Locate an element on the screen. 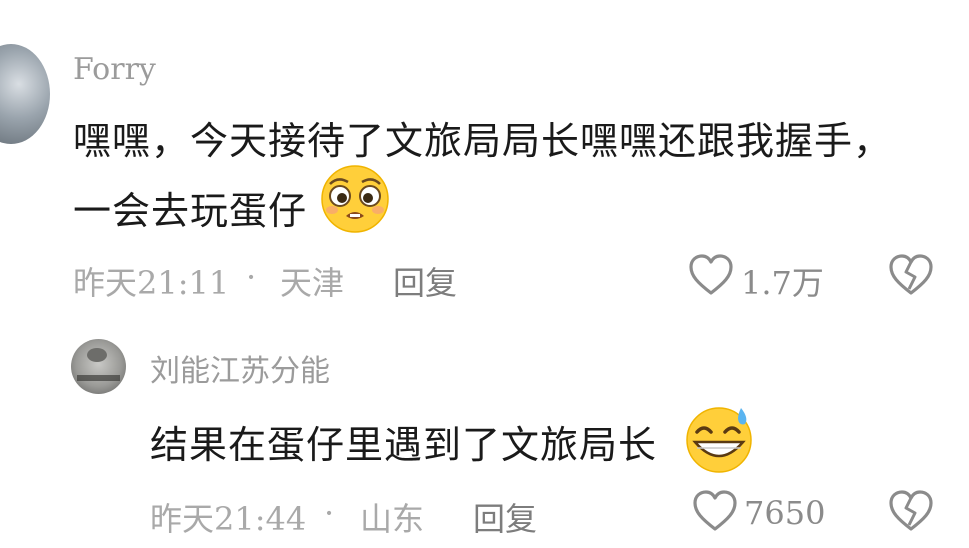 The height and width of the screenshot is (548, 969). pleading-face-emoji is located at coordinates (355, 199).